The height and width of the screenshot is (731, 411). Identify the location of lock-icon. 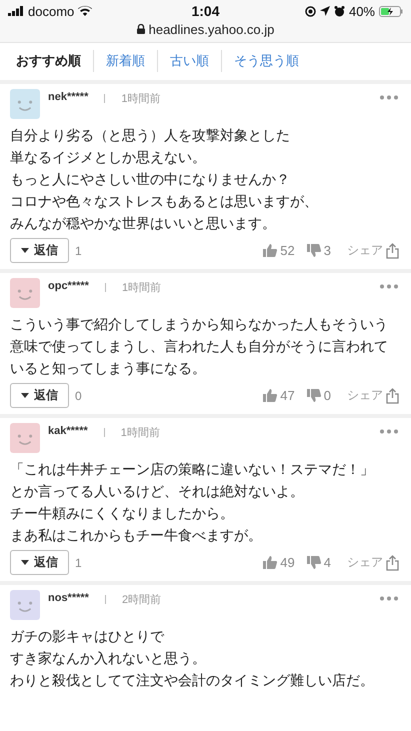
(140, 29).